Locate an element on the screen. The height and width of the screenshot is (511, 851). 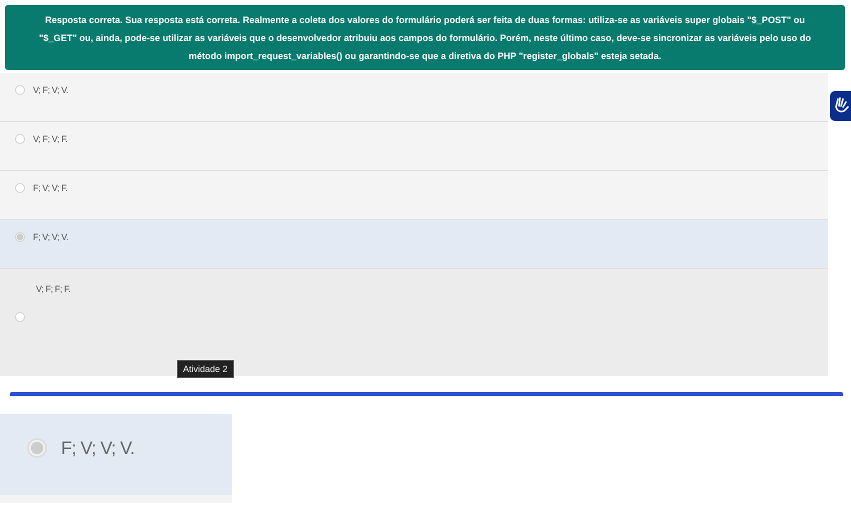
answer-option: V; F; V; F. is located at coordinates (414, 146).